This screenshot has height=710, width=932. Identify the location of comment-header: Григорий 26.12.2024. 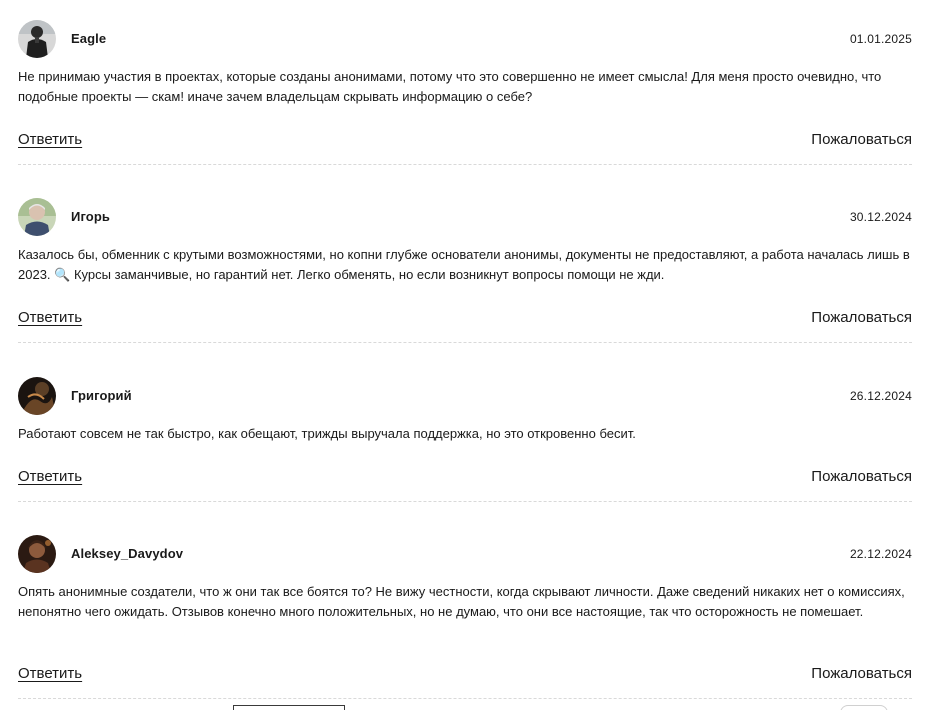
(465, 397).